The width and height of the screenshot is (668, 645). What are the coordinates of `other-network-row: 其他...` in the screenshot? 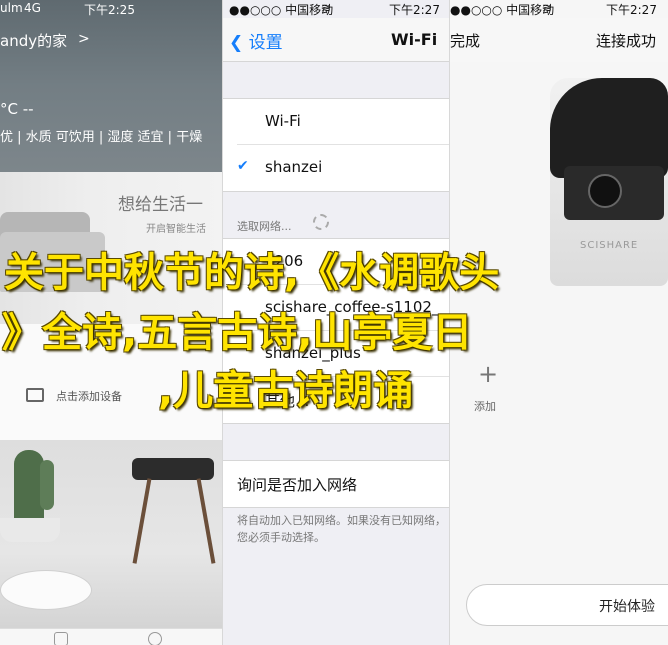 It's located at (343, 400).